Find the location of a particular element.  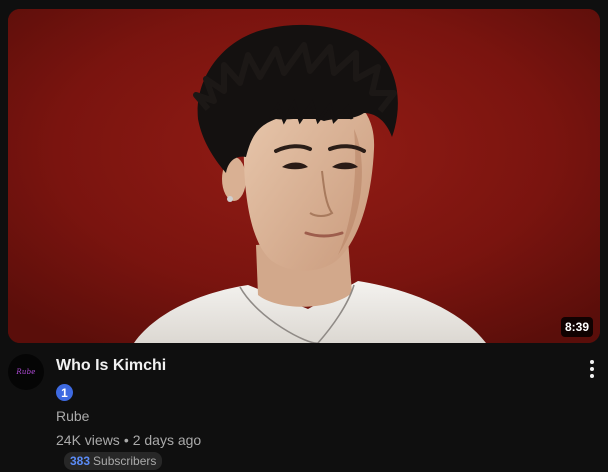

subscriber-label: Subscribers is located at coordinates (125, 461).